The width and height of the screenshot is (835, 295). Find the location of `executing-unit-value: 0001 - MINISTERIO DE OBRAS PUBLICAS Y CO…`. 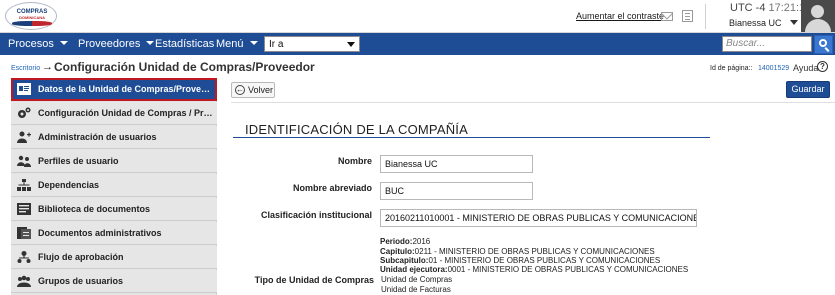

executing-unit-value: 0001 - MINISTERIO DE OBRAS PUBLICAS Y CO… is located at coordinates (568, 269).